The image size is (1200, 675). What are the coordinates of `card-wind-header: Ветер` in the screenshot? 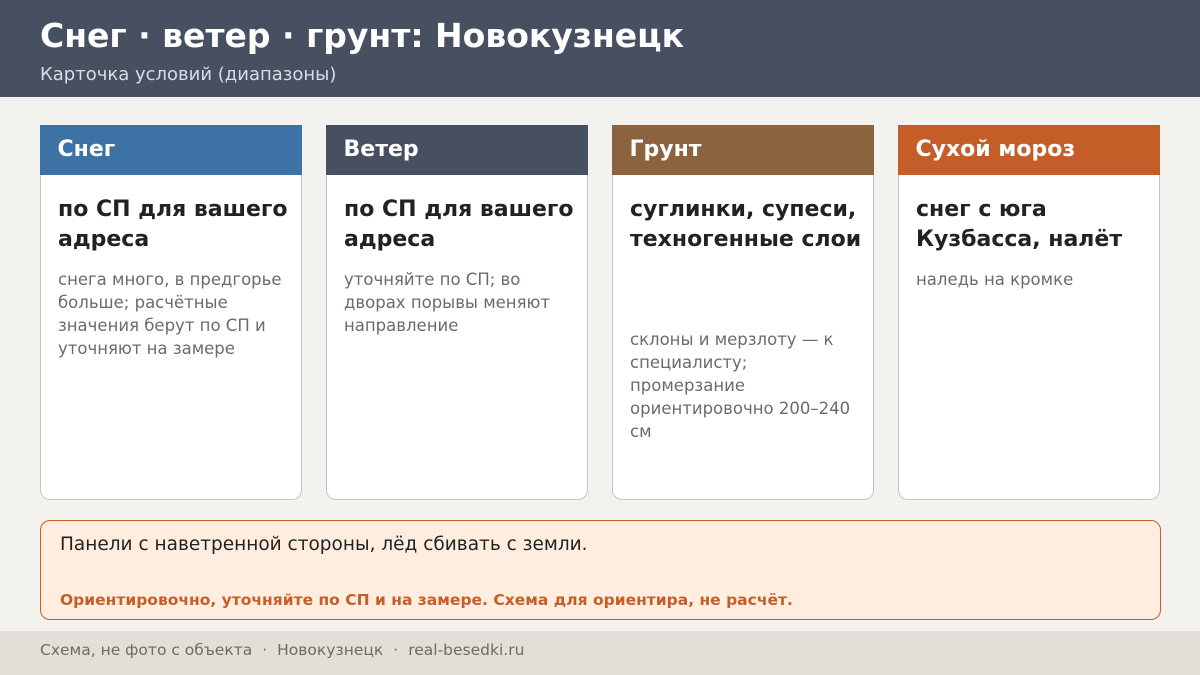 It's located at (456, 150).